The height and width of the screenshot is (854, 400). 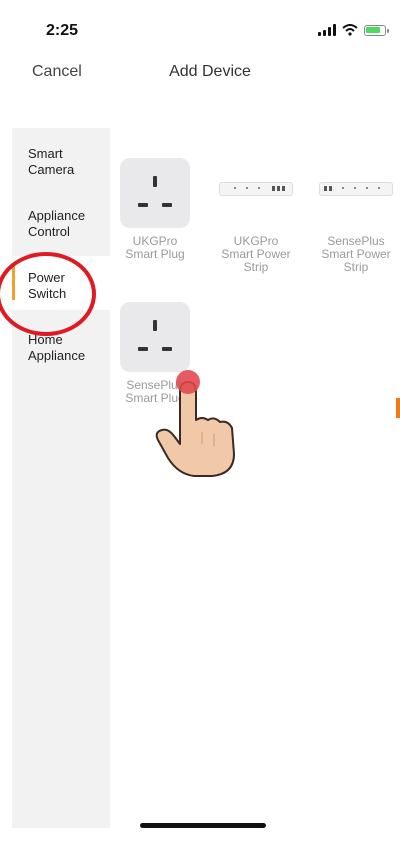 I want to click on product-name: UKGPro Smart Plug, so click(x=155, y=248).